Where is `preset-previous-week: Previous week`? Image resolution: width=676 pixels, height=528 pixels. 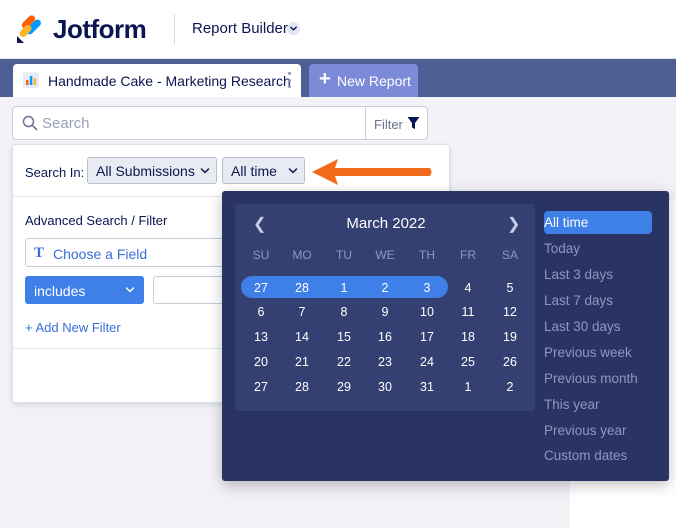 preset-previous-week: Previous week is located at coordinates (588, 352).